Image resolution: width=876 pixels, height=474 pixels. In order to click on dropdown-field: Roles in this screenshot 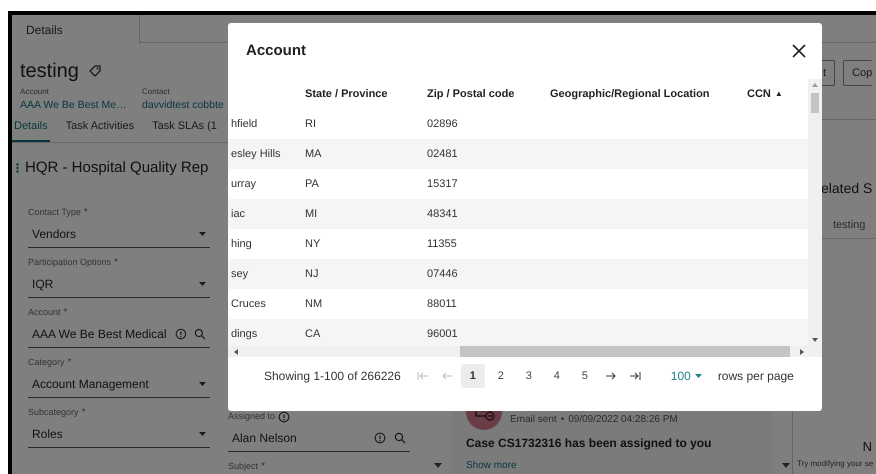, I will do `click(119, 435)`.